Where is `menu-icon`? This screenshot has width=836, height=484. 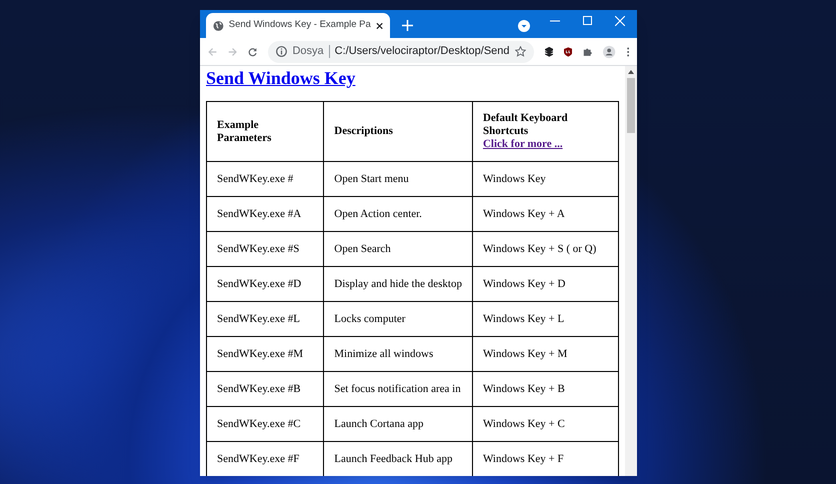
menu-icon is located at coordinates (627, 52).